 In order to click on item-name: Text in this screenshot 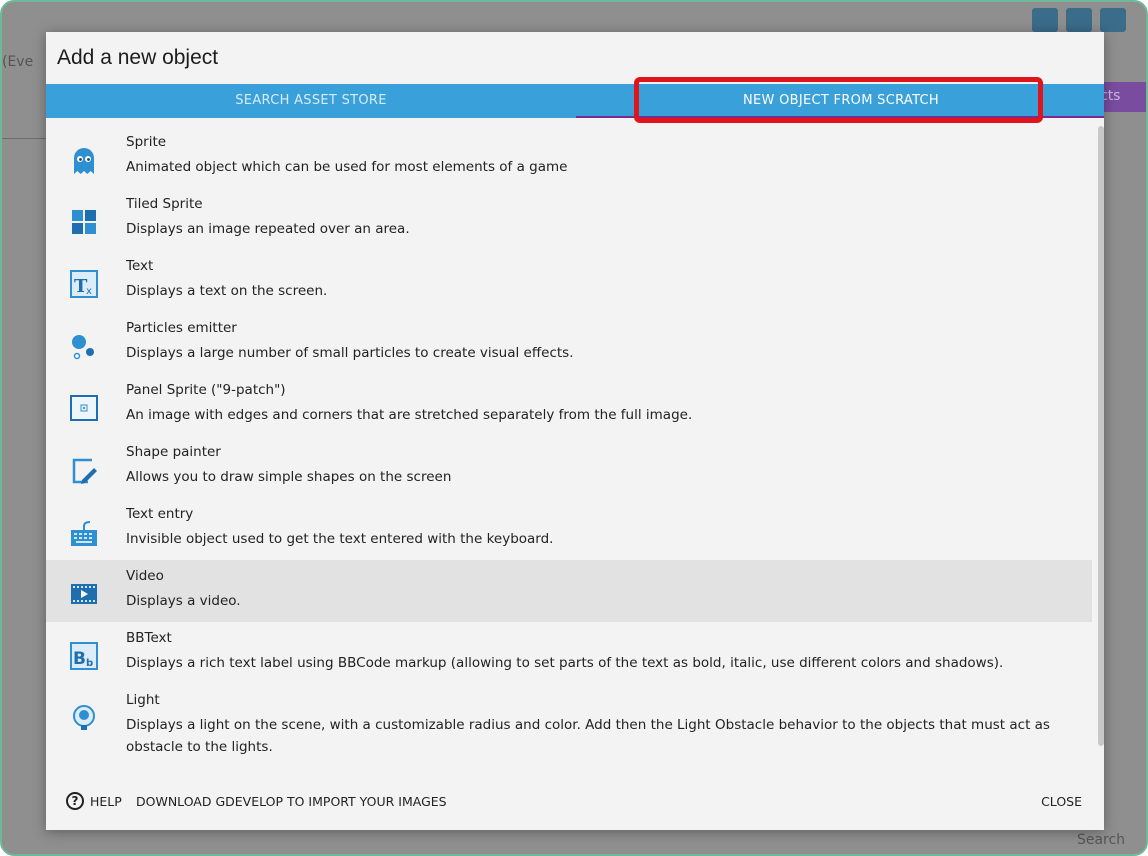, I will do `click(140, 266)`.